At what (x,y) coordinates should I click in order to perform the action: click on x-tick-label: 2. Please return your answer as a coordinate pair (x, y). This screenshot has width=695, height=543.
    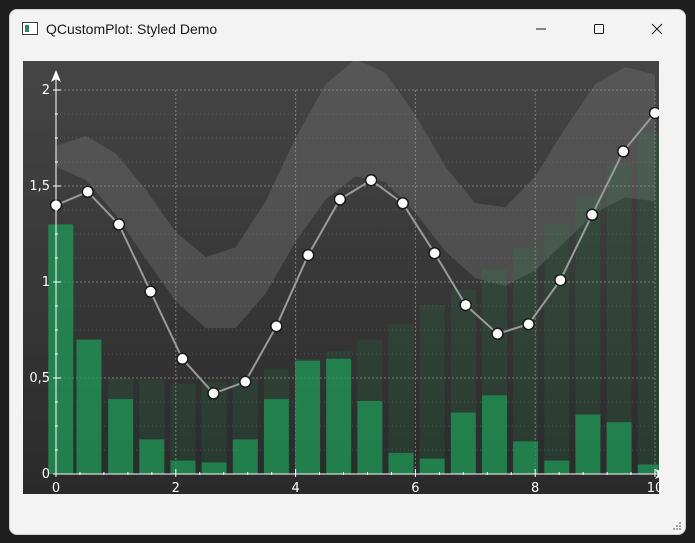
    Looking at the image, I should click on (176, 487).